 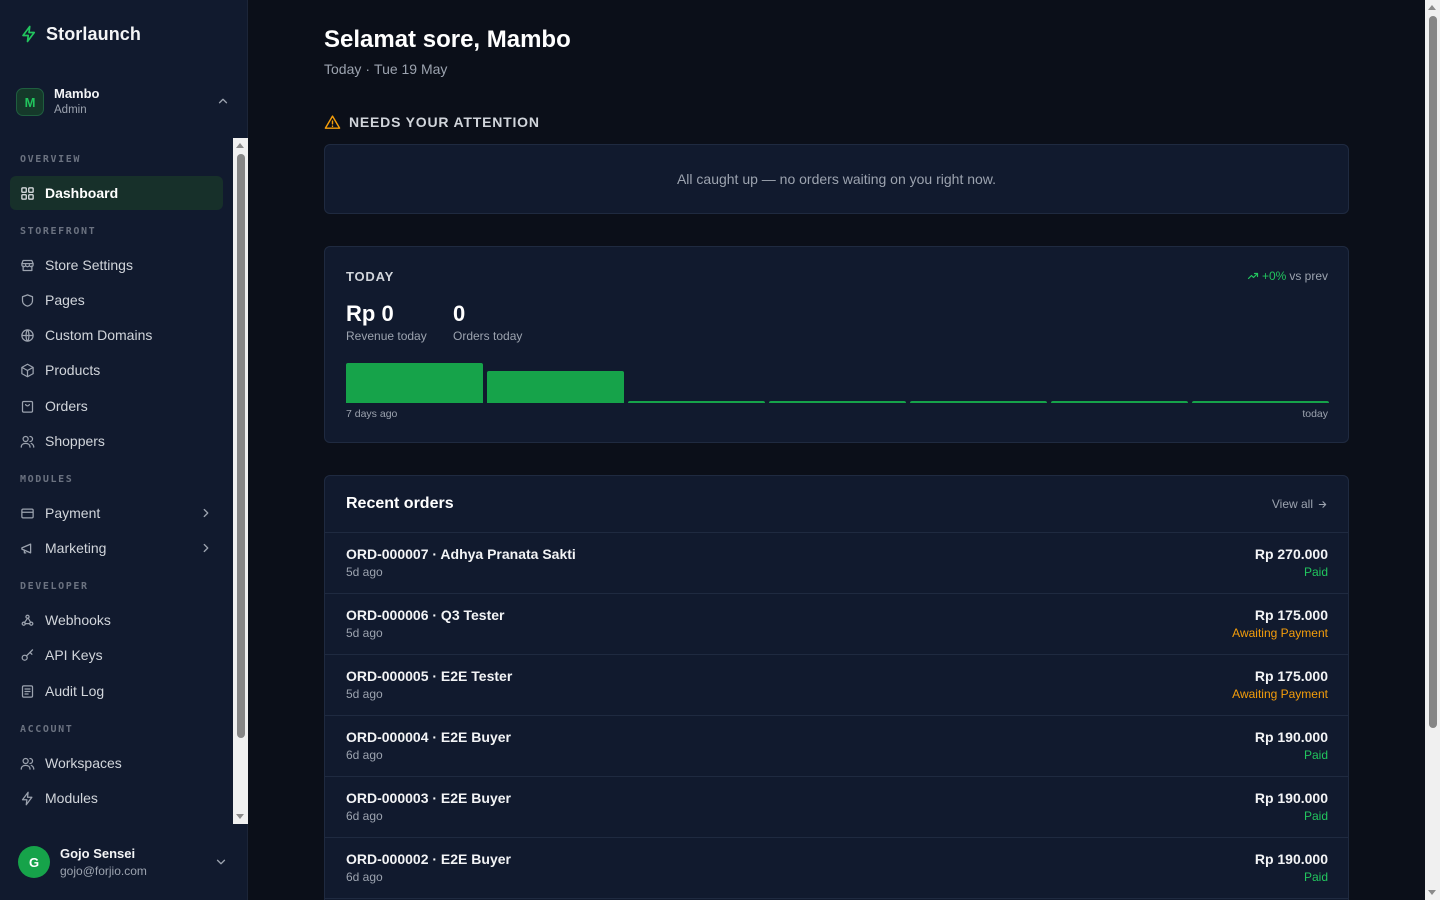 What do you see at coordinates (74, 655) in the screenshot?
I see `sidebar-item-label: API Keys` at bounding box center [74, 655].